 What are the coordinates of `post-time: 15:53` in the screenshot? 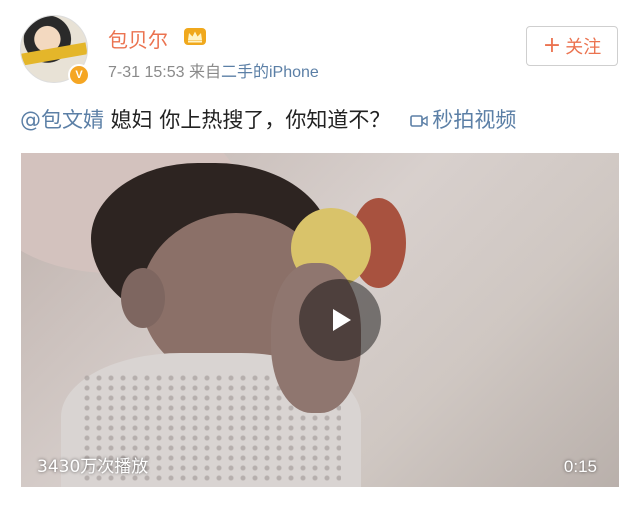 It's located at (164, 72).